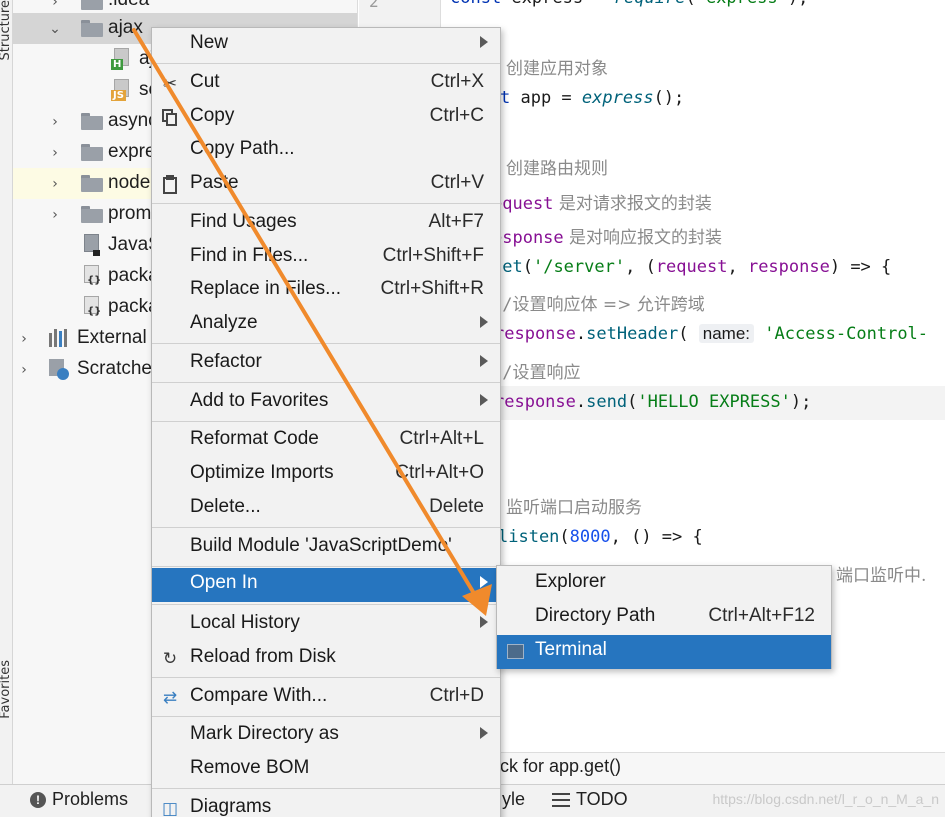 This screenshot has width=945, height=817. I want to click on tree-item-label: expre, so click(132, 151).